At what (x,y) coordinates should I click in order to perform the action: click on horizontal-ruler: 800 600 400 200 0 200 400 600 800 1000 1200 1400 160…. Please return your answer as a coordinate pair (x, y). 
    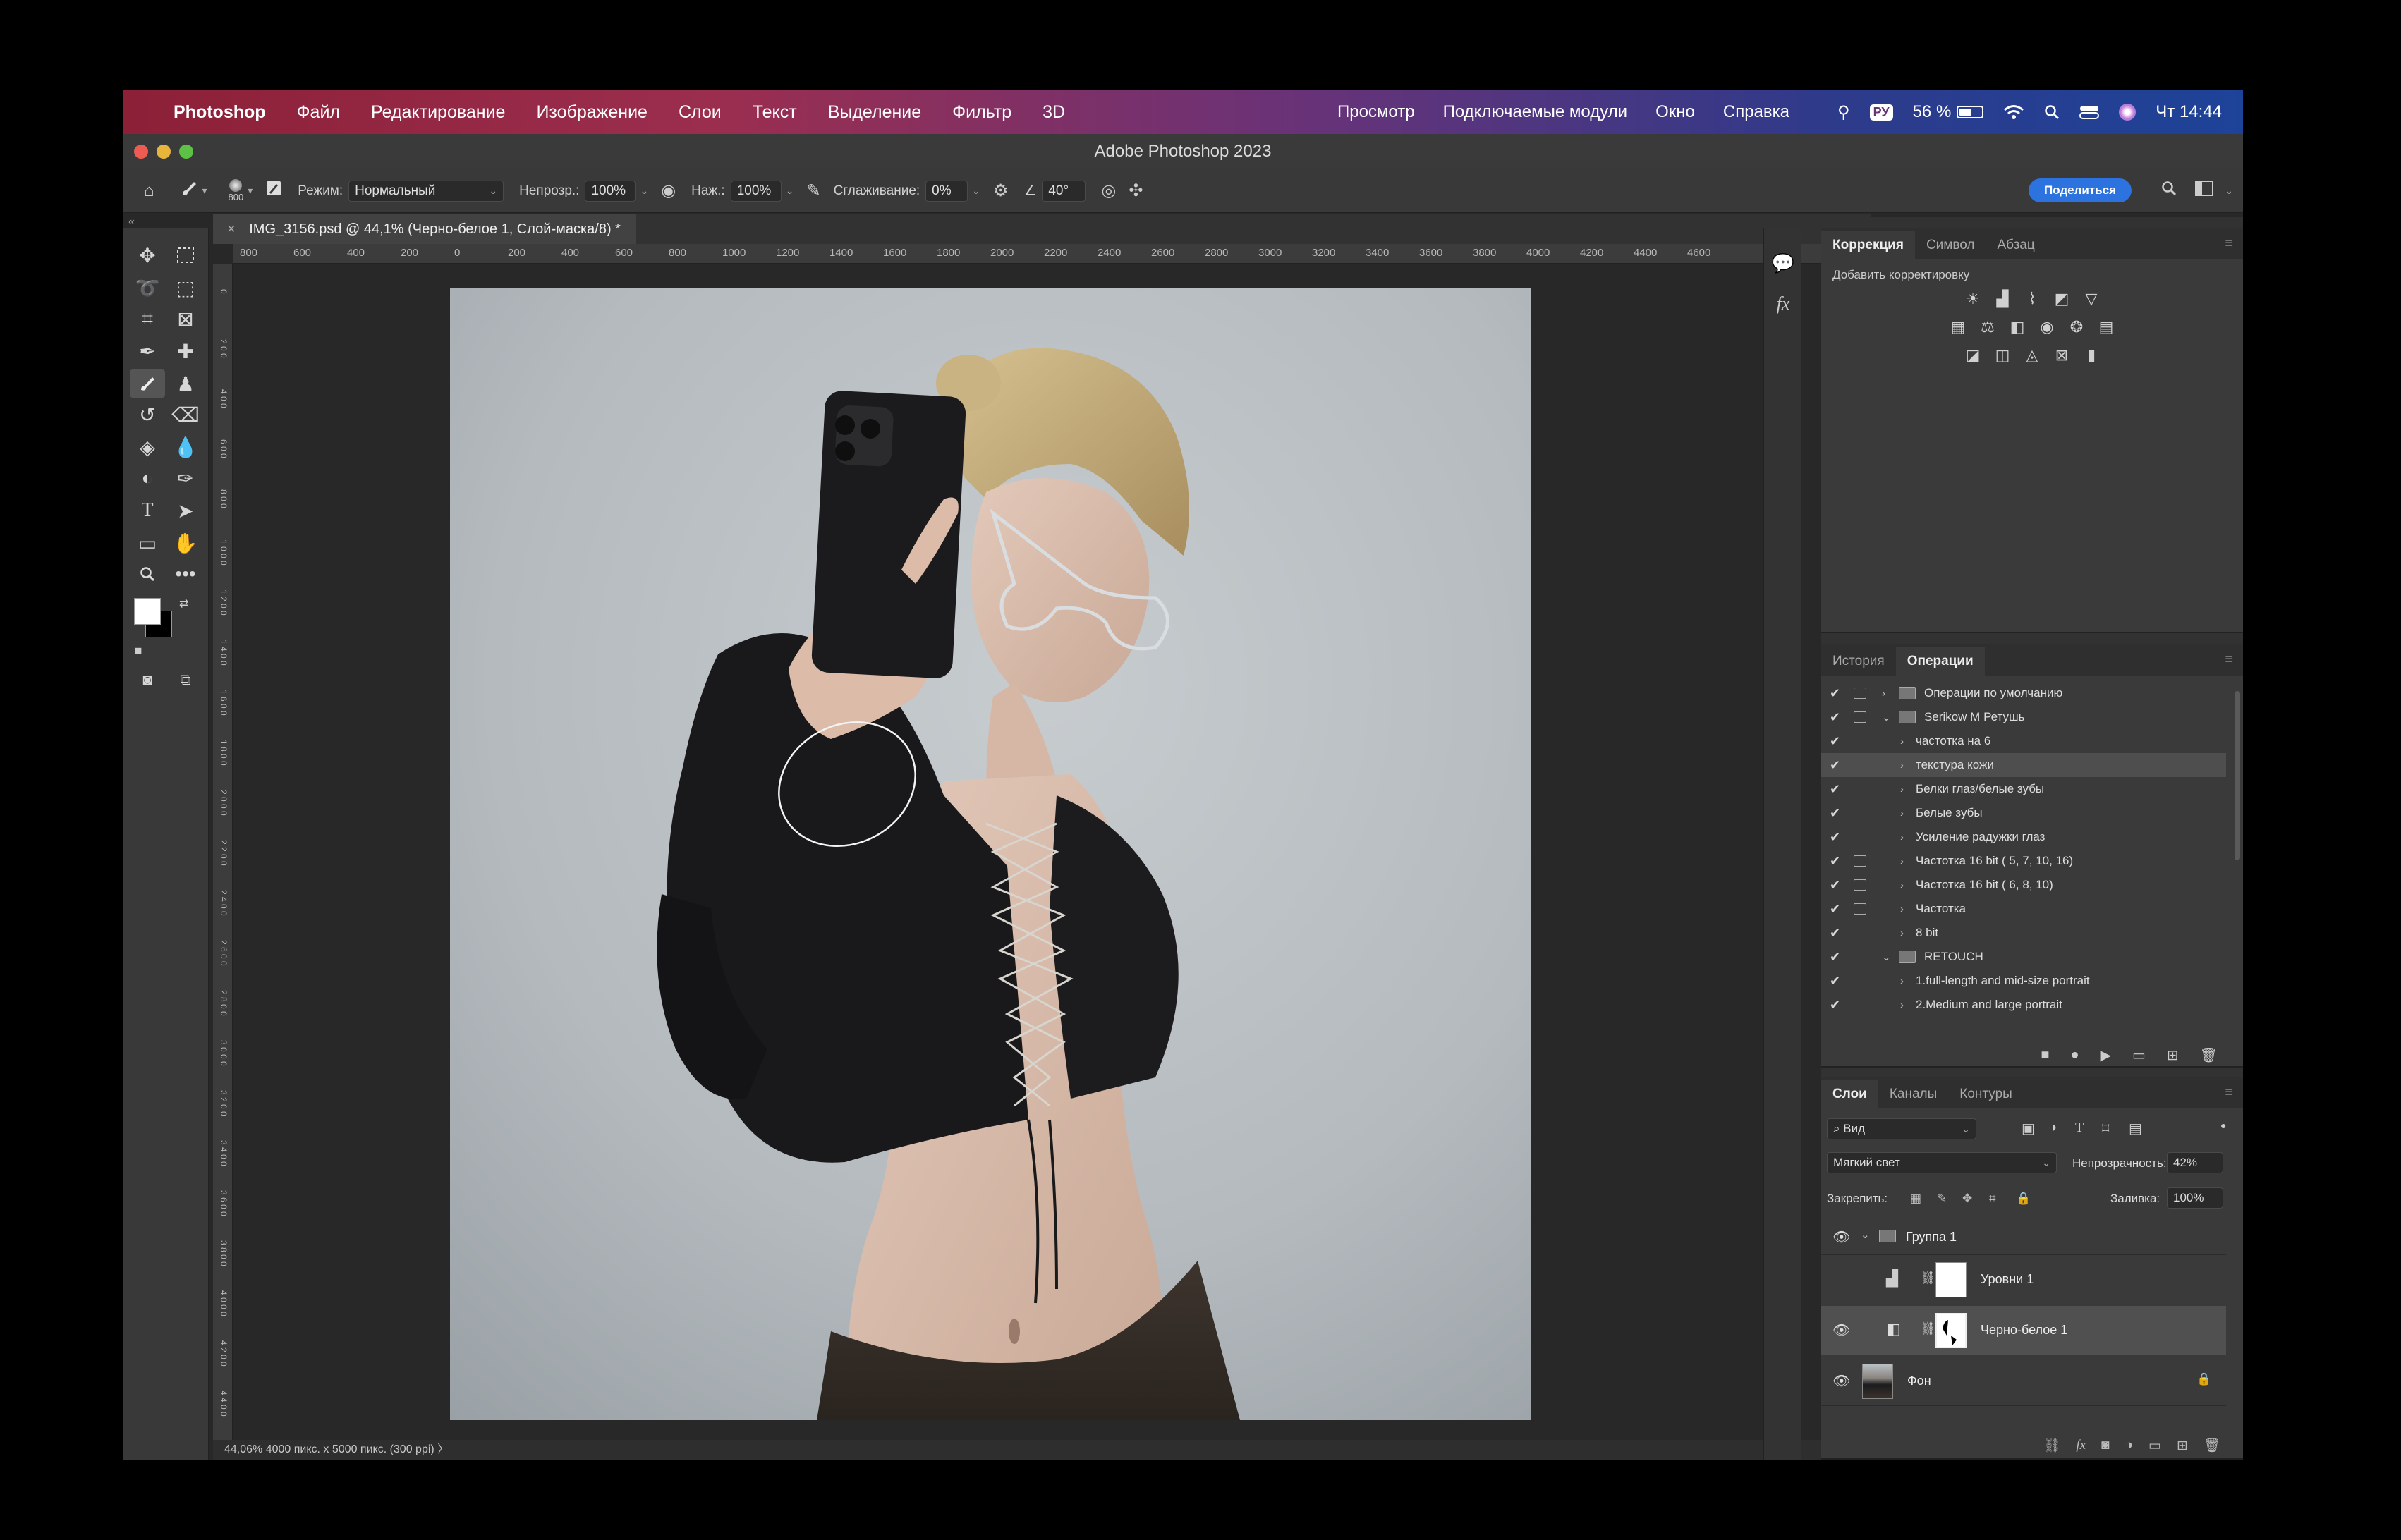
    Looking at the image, I should click on (1052, 254).